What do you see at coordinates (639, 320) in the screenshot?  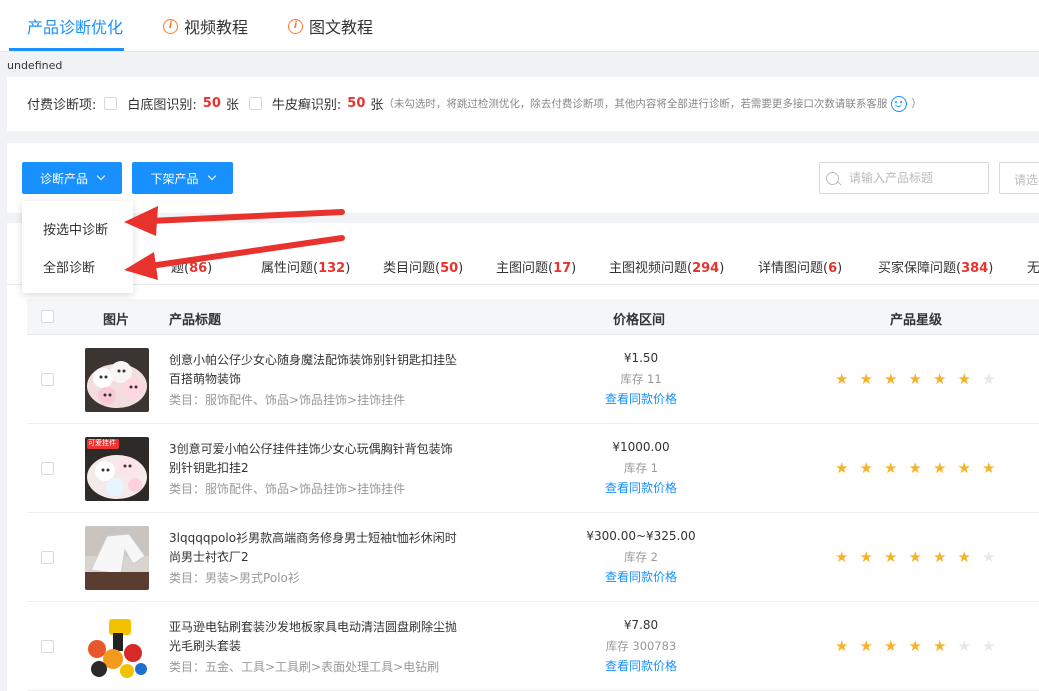 I see `col-header-price: 价格区间` at bounding box center [639, 320].